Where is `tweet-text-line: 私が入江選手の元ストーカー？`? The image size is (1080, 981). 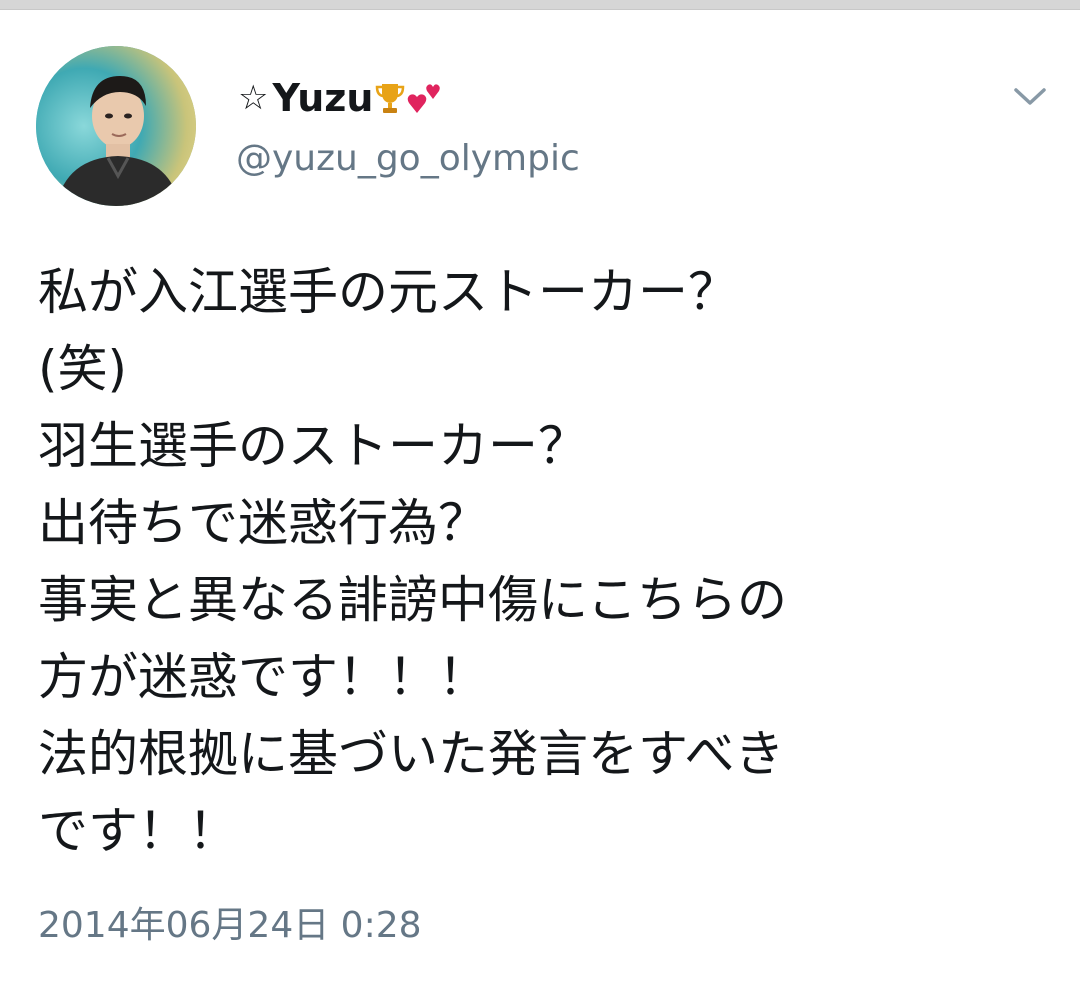 tweet-text-line: 私が入江選手の元ストーカー？ is located at coordinates (388, 292).